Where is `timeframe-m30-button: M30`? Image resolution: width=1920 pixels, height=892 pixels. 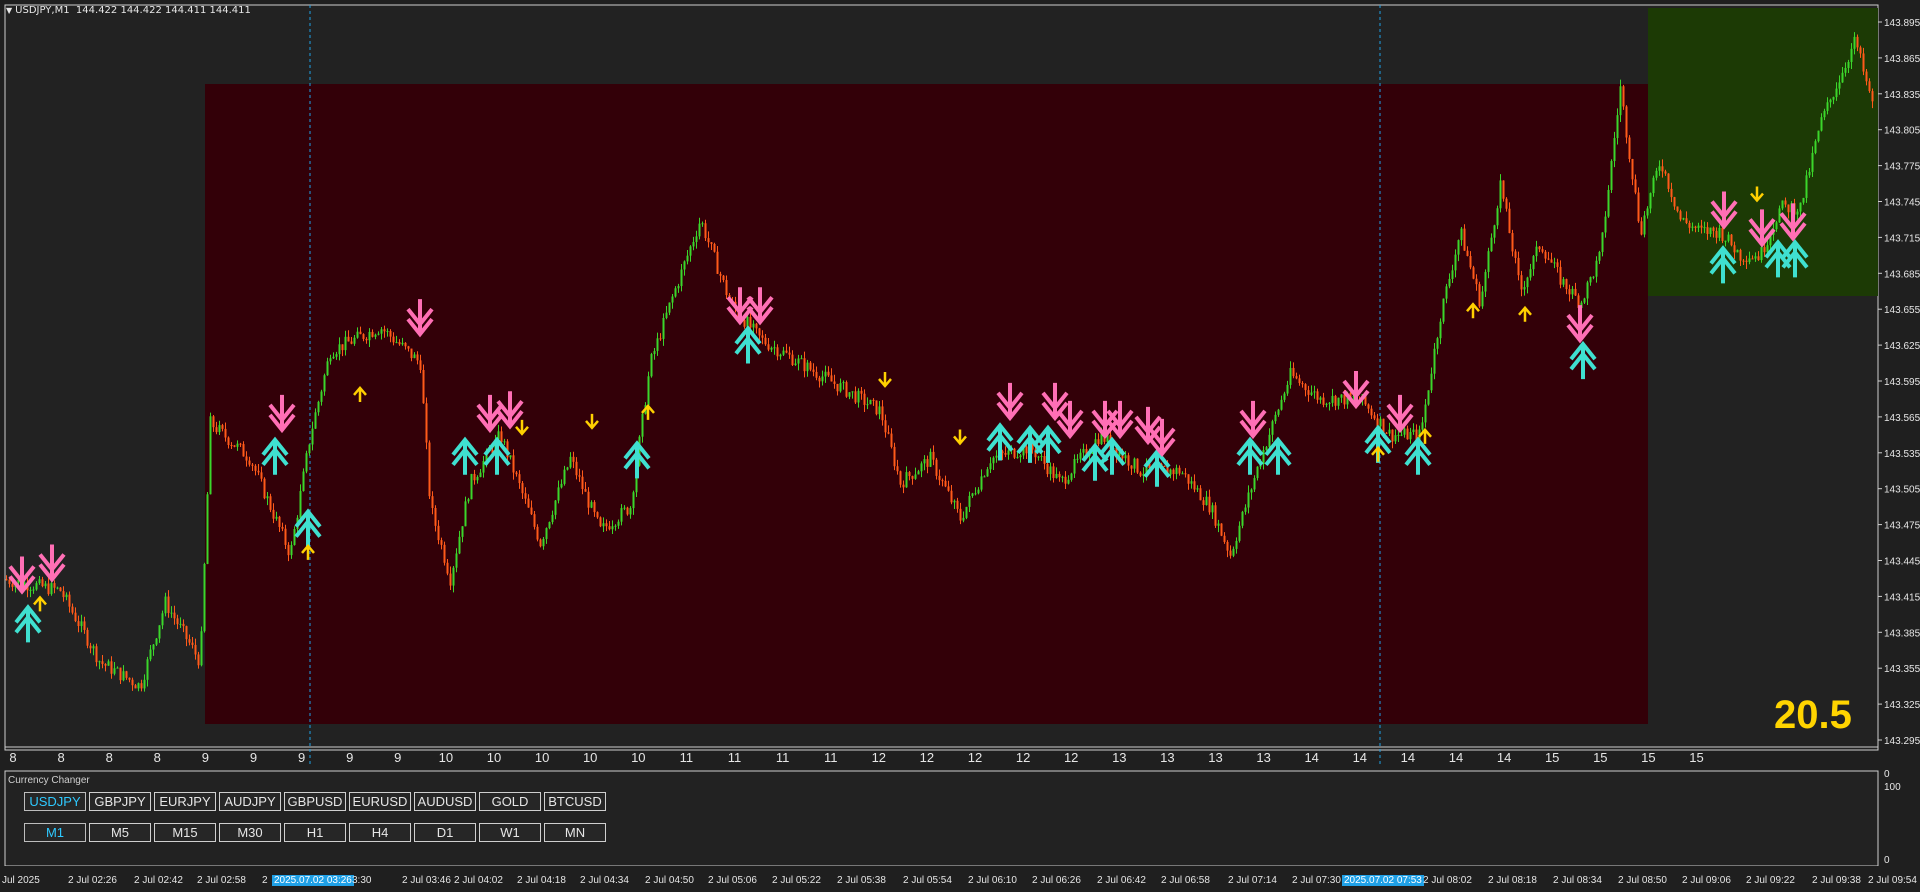
timeframe-m30-button: M30 is located at coordinates (250, 832).